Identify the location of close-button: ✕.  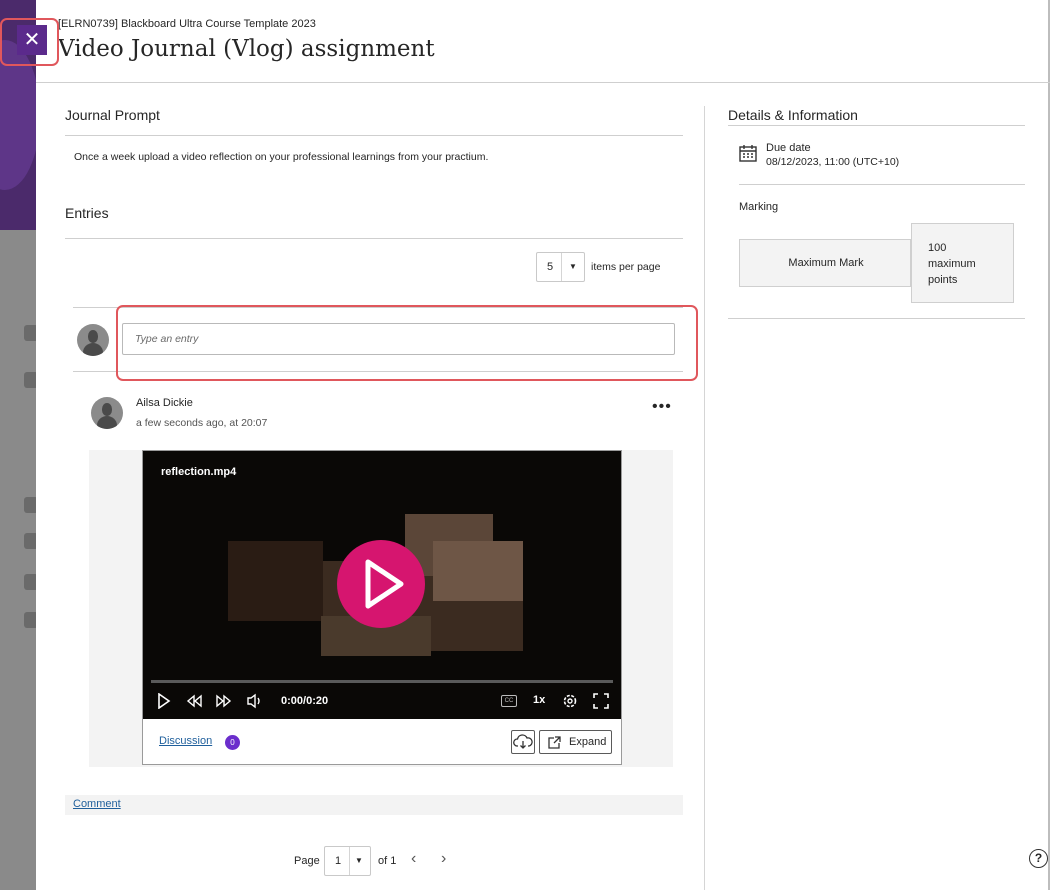
(32, 40).